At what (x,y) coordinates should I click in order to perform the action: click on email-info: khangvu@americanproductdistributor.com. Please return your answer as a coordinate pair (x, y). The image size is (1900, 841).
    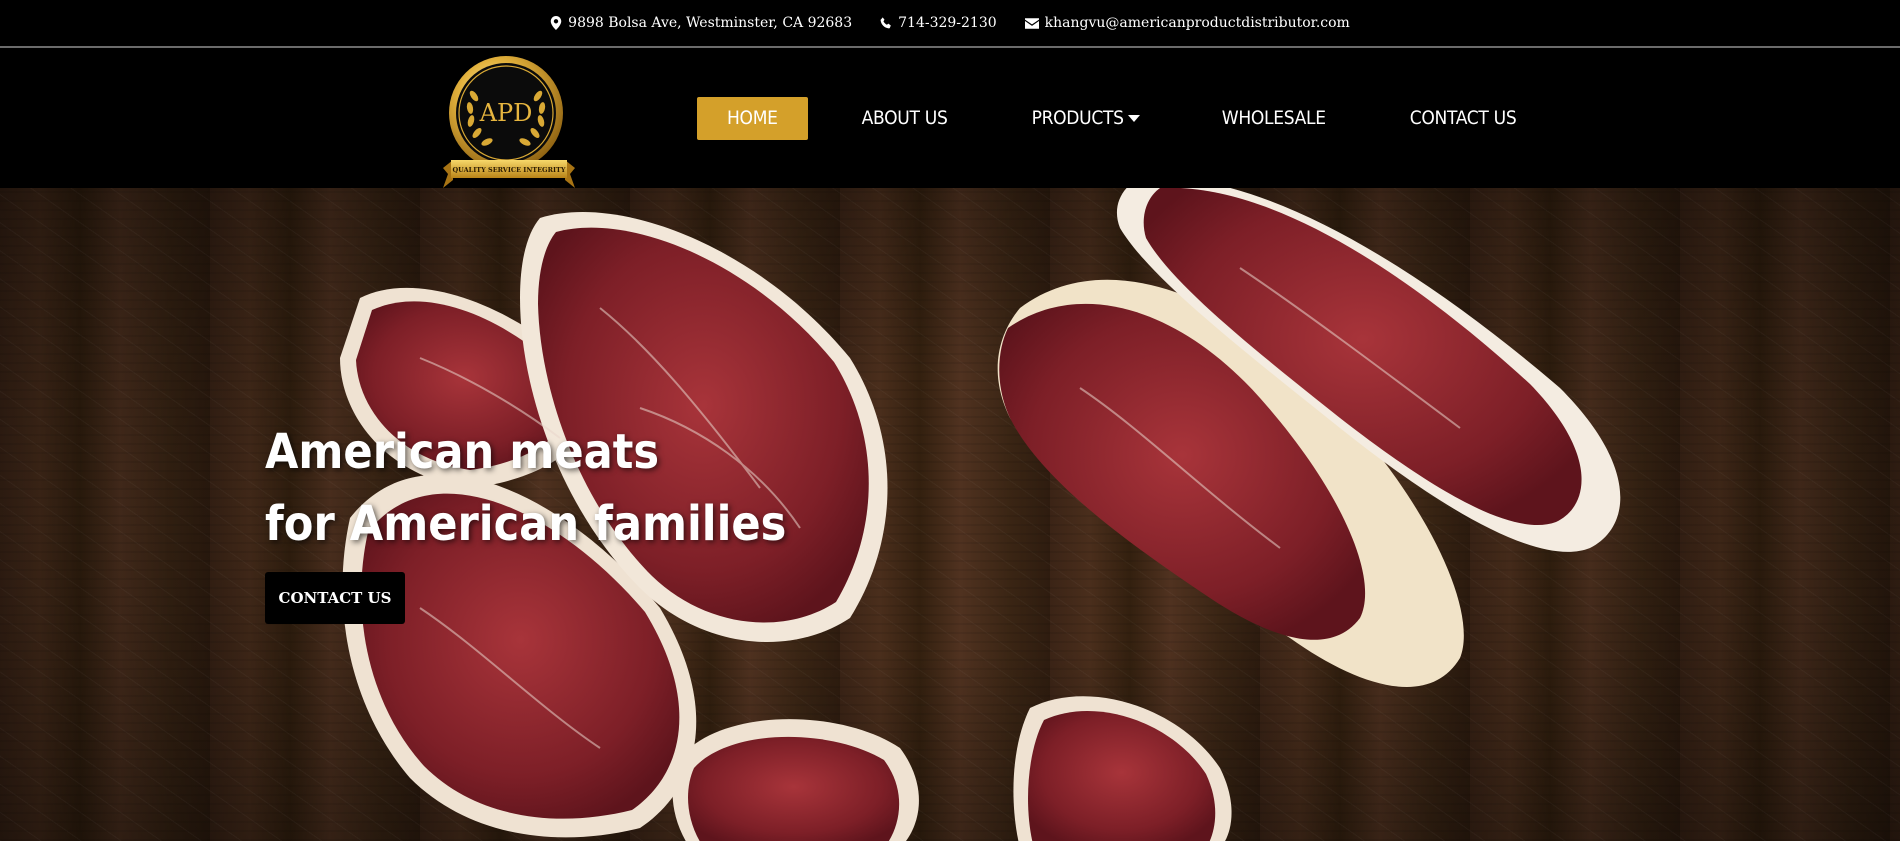
    Looking at the image, I should click on (1187, 23).